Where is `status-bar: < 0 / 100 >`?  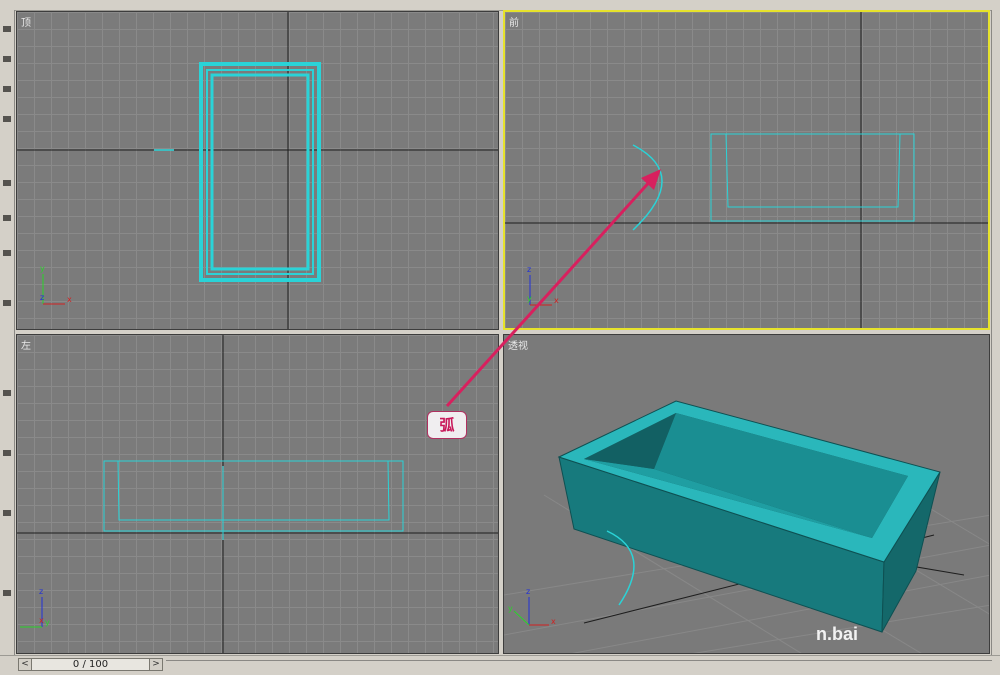 status-bar: < 0 / 100 > is located at coordinates (500, 665).